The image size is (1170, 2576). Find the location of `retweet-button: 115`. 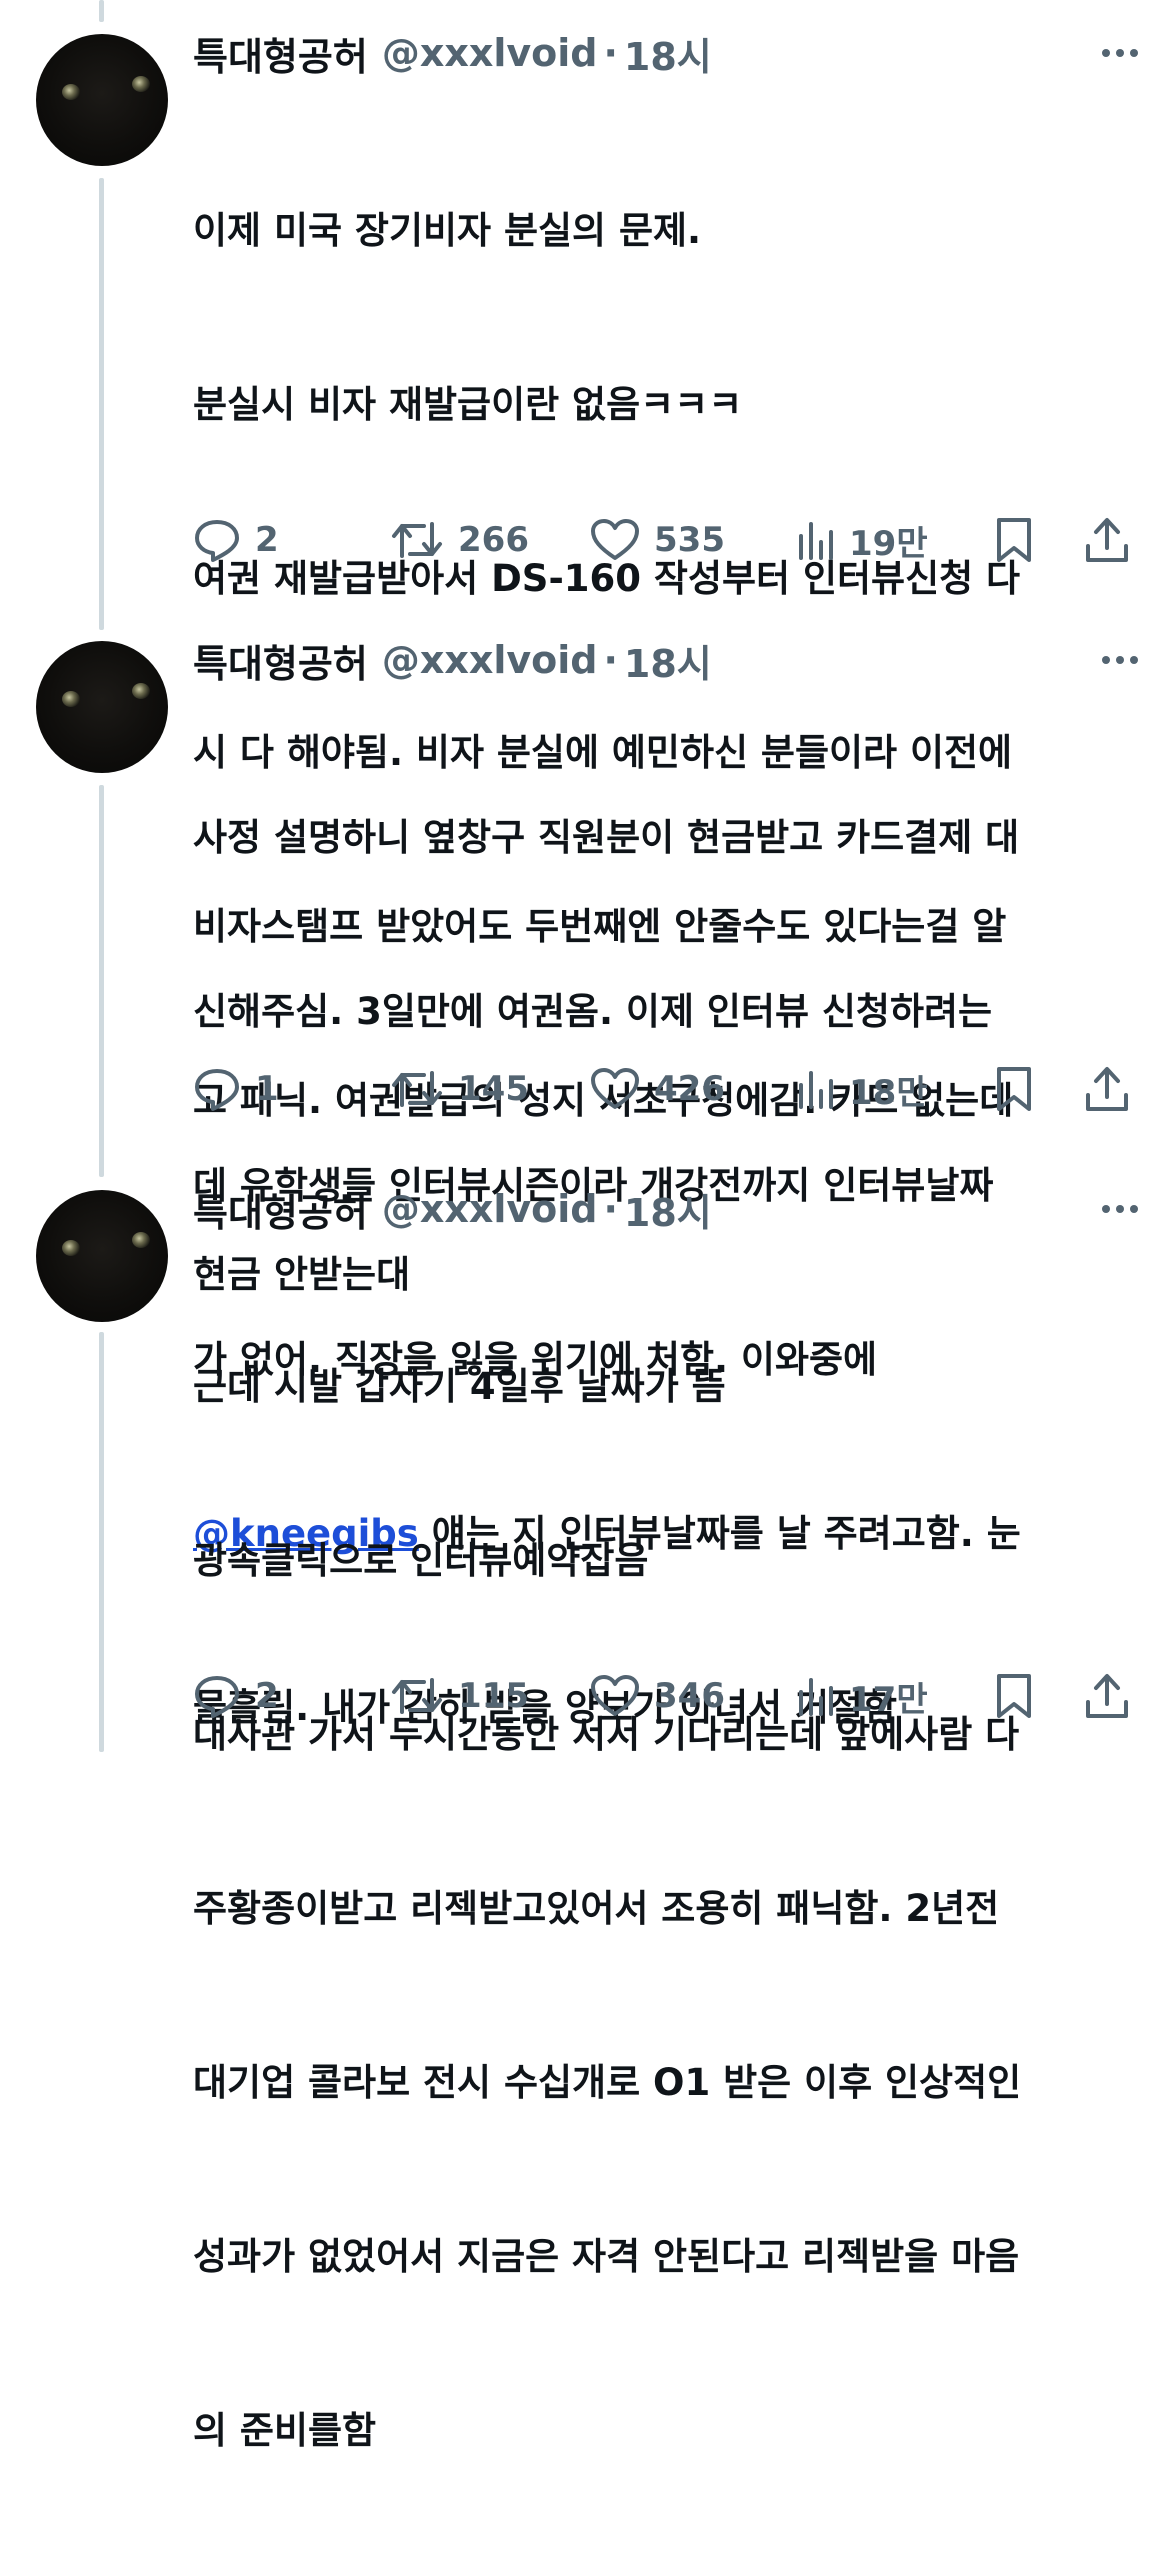

retweet-button: 115 is located at coordinates (459, 1696).